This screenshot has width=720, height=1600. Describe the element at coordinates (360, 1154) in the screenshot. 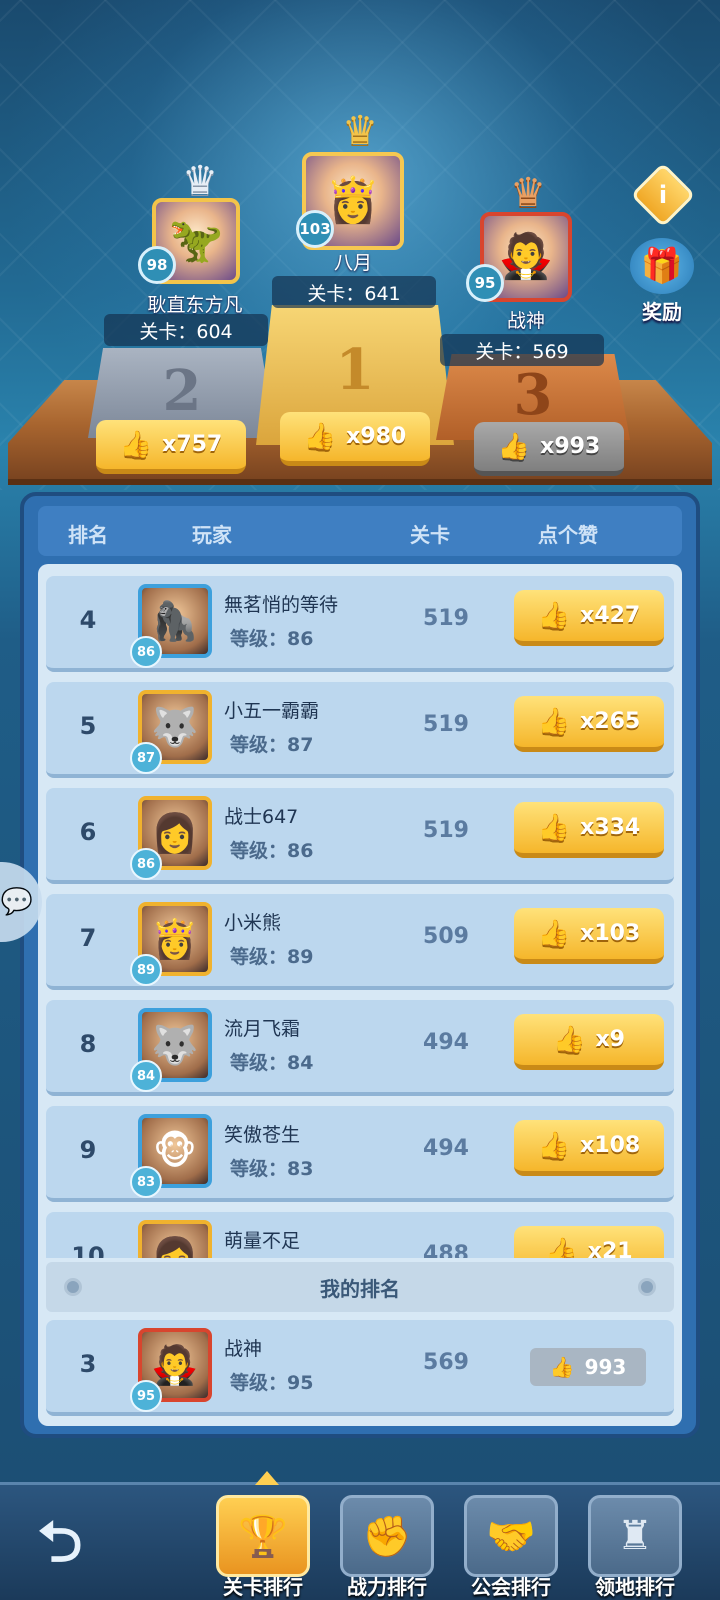

I see `table-row: 9 🐵 83 笑傲苍生 等级：83 494 👍 x108` at that location.